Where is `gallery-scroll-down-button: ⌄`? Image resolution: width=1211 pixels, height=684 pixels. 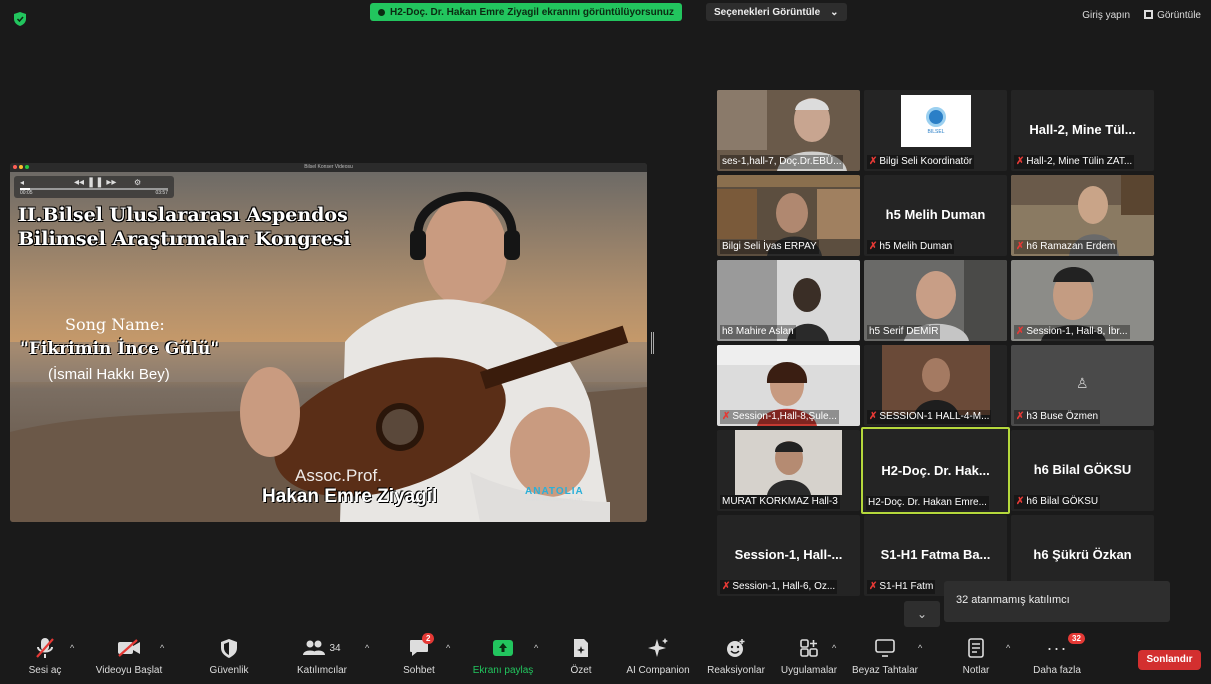
gallery-scroll-down-button: ⌄ is located at coordinates (922, 614).